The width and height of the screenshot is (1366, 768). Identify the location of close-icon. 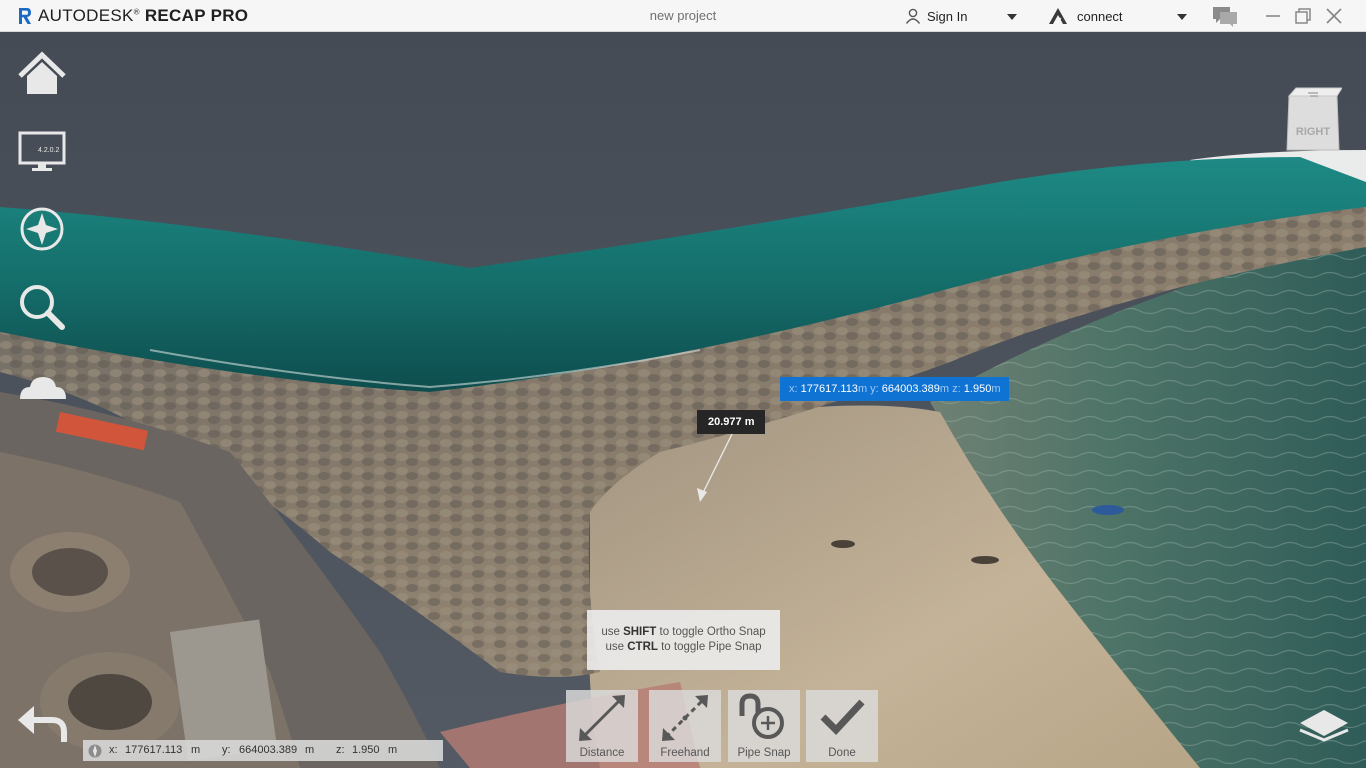
(1334, 16).